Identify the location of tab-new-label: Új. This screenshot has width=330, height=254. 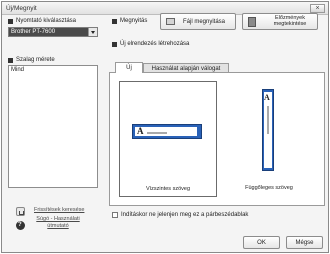
(129, 68).